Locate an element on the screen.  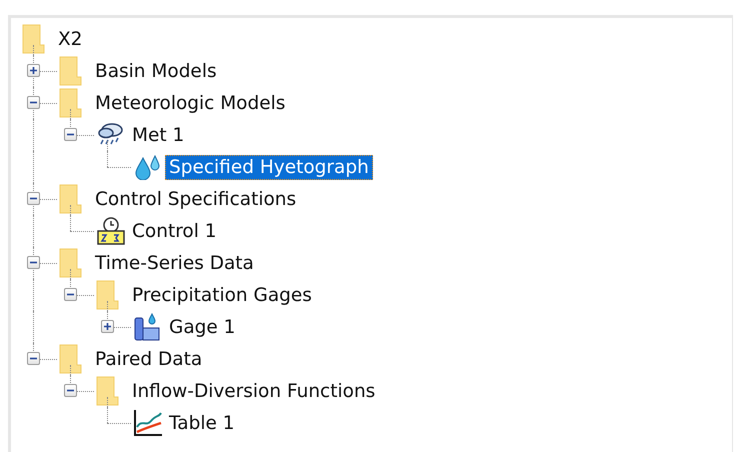
tree-item: Control 1 is located at coordinates (174, 231).